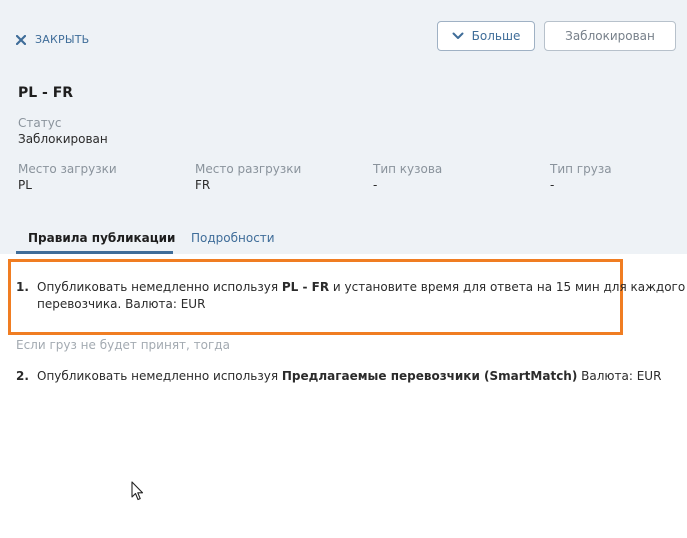 The image size is (687, 538). What do you see at coordinates (375, 185) in the screenshot?
I see `body-type-value: -` at bounding box center [375, 185].